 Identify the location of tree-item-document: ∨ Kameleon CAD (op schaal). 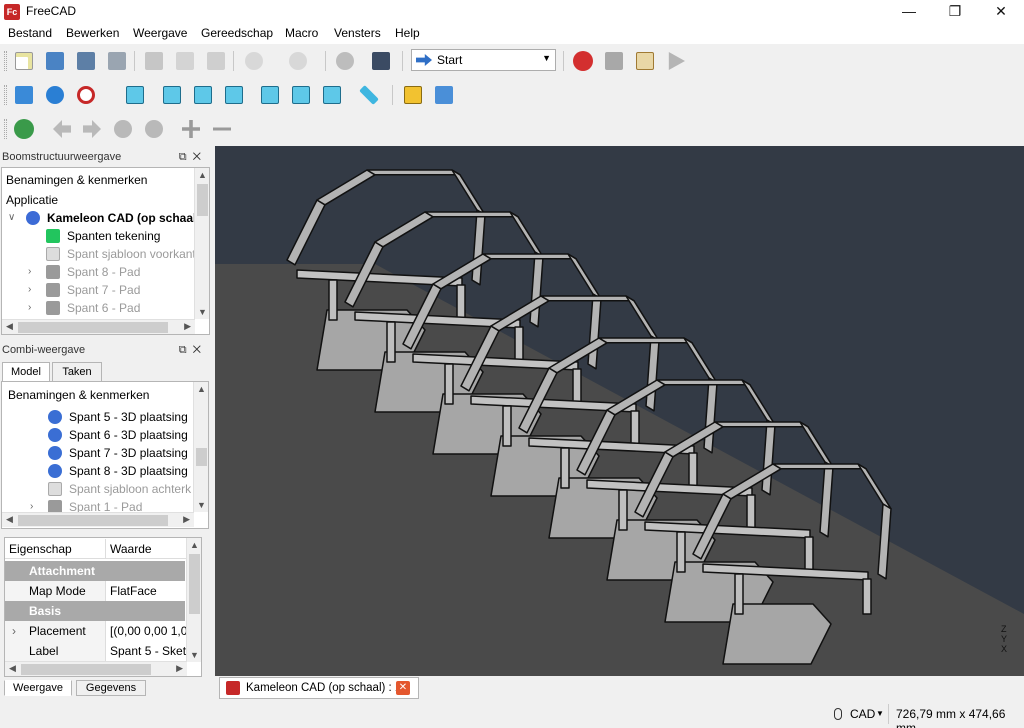
(101, 218).